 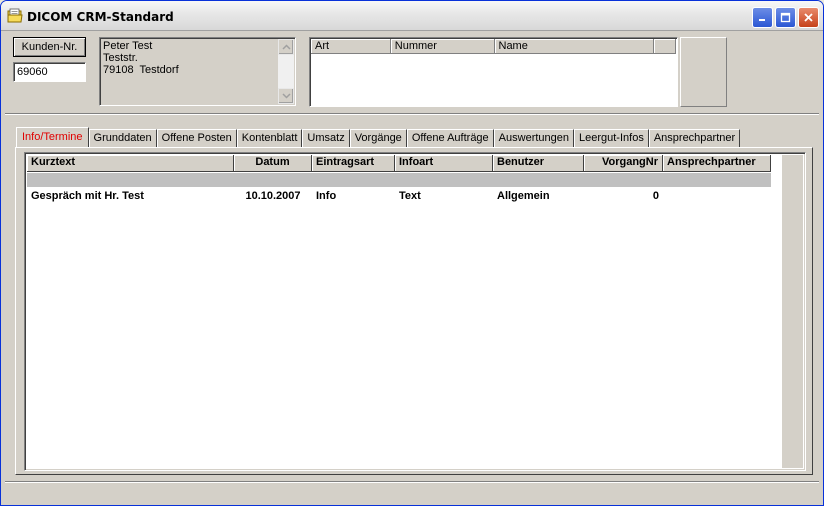 I want to click on contacts-list-header: Art Nummer Name, so click(x=493, y=46).